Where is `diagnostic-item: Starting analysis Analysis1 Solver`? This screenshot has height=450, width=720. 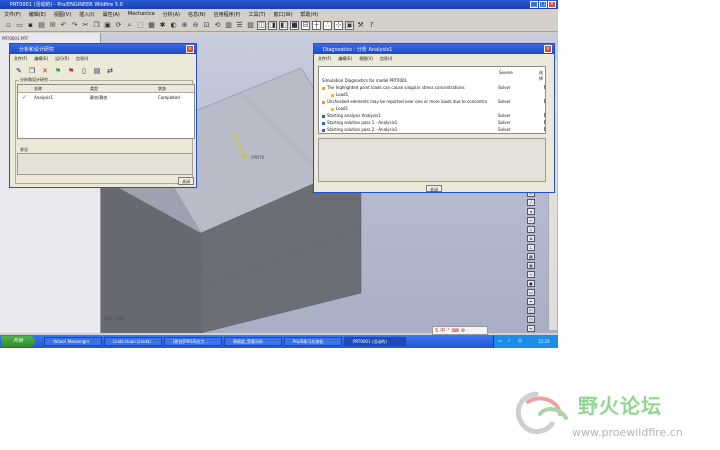 diagnostic-item: Starting analysis Analysis1 Solver is located at coordinates (433, 115).